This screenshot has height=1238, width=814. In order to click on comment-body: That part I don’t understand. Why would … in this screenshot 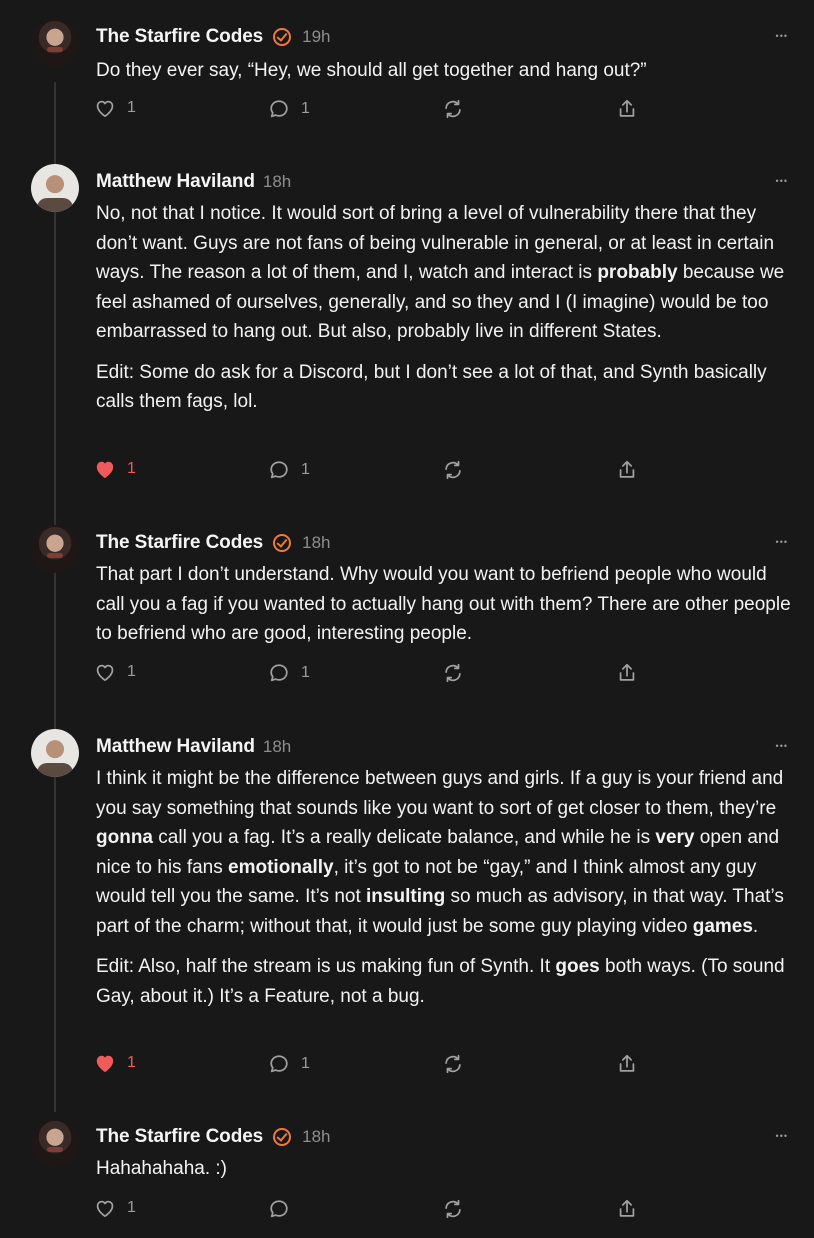, I will do `click(446, 610)`.